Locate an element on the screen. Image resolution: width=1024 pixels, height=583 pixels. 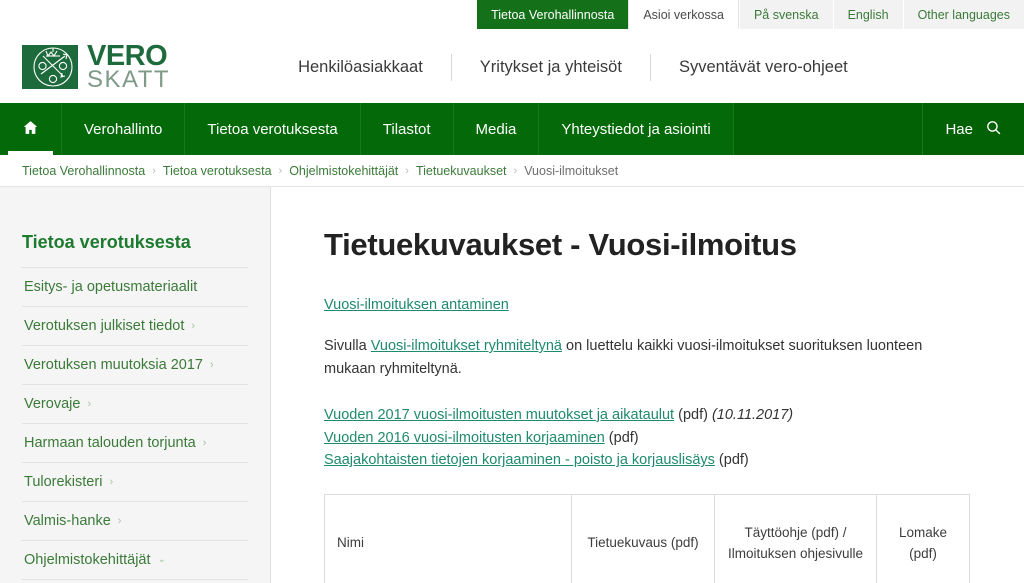
utility-tab-english: English is located at coordinates (867, 15).